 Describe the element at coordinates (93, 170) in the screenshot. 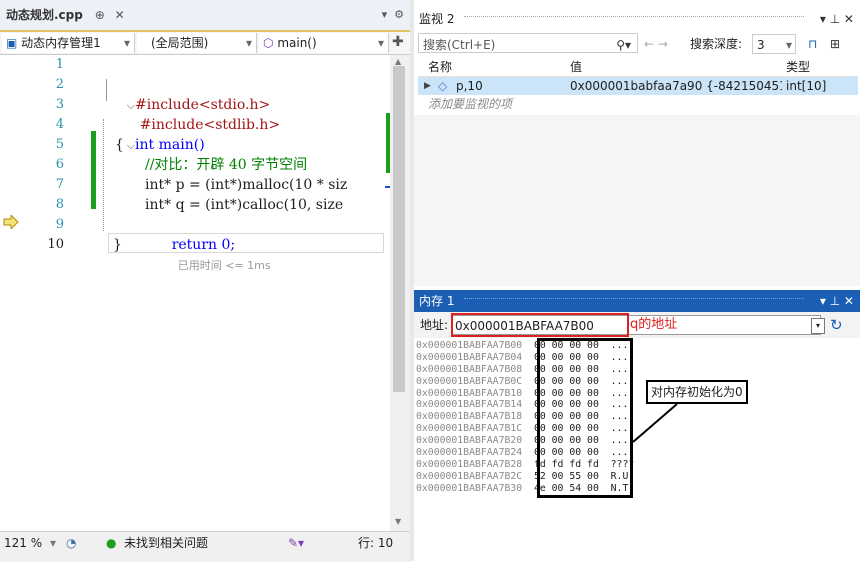

I see `change-indicator` at that location.